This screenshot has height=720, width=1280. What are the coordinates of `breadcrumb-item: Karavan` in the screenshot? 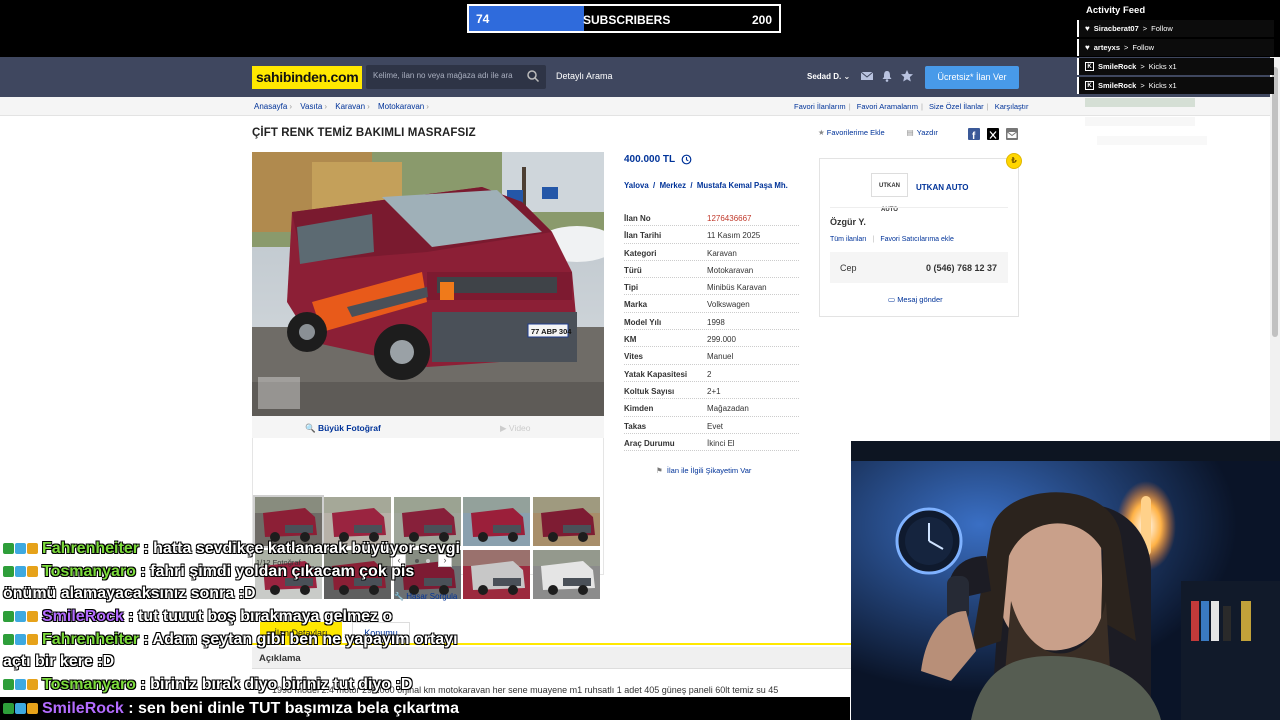 It's located at (350, 106).